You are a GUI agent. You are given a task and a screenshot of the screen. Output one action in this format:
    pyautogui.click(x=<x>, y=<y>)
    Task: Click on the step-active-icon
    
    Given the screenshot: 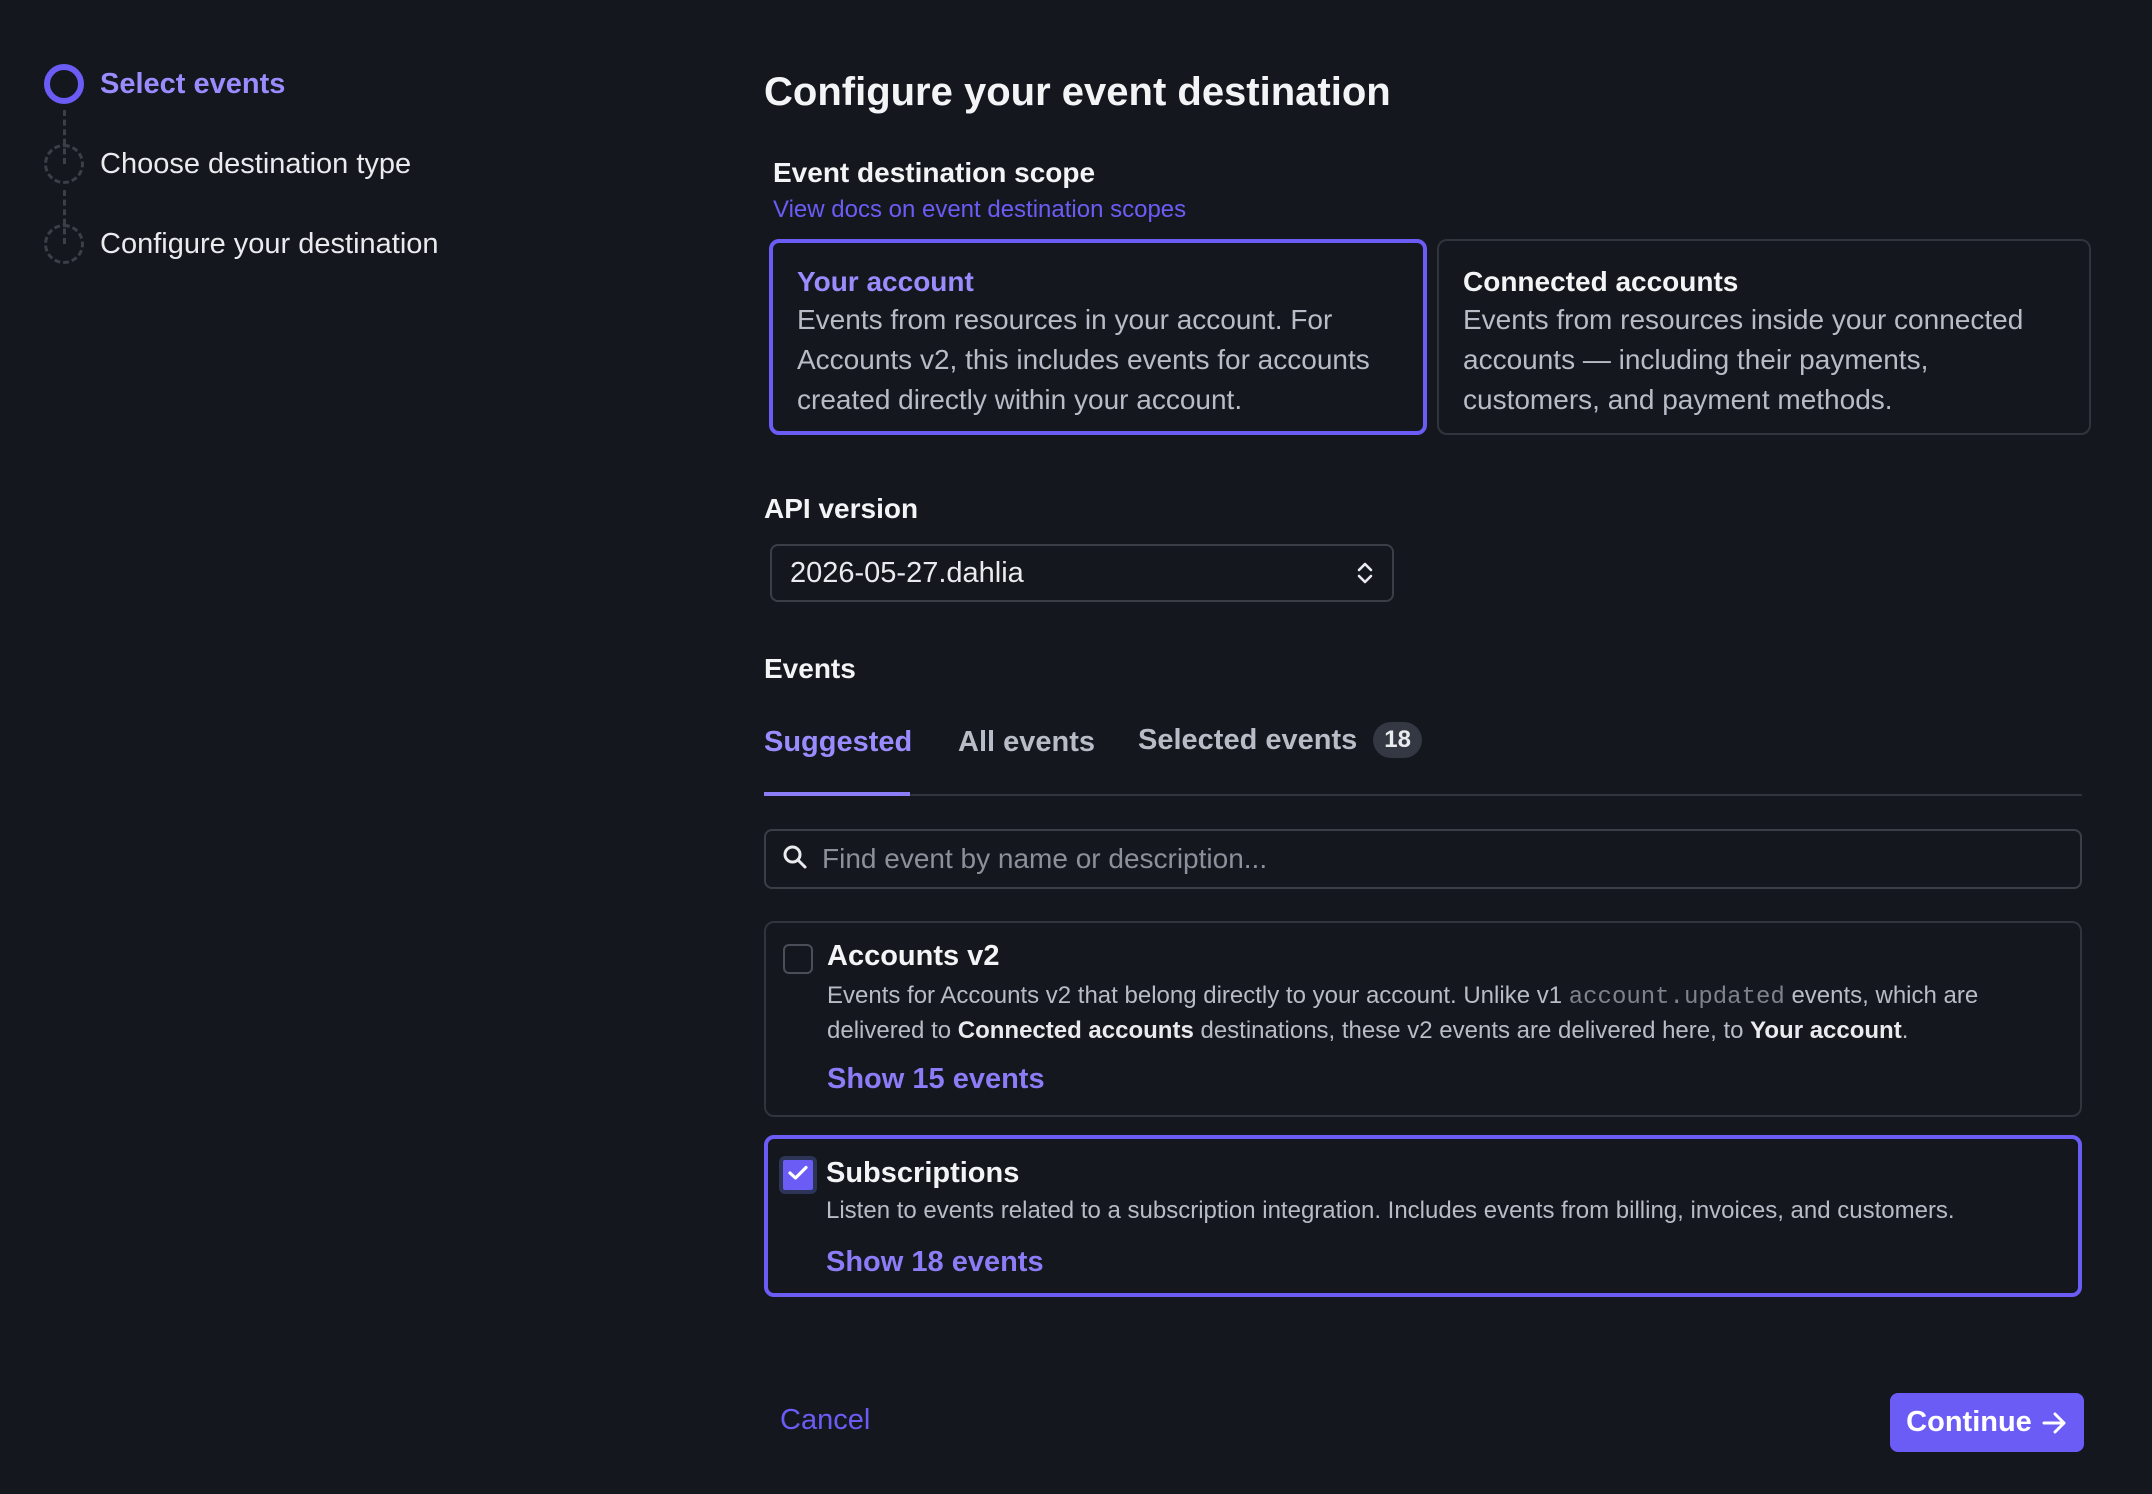 What is the action you would take?
    pyautogui.click(x=64, y=84)
    